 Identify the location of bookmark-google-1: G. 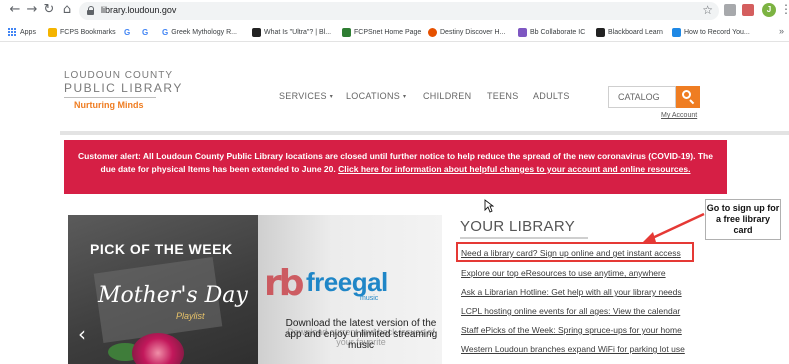
(128, 32).